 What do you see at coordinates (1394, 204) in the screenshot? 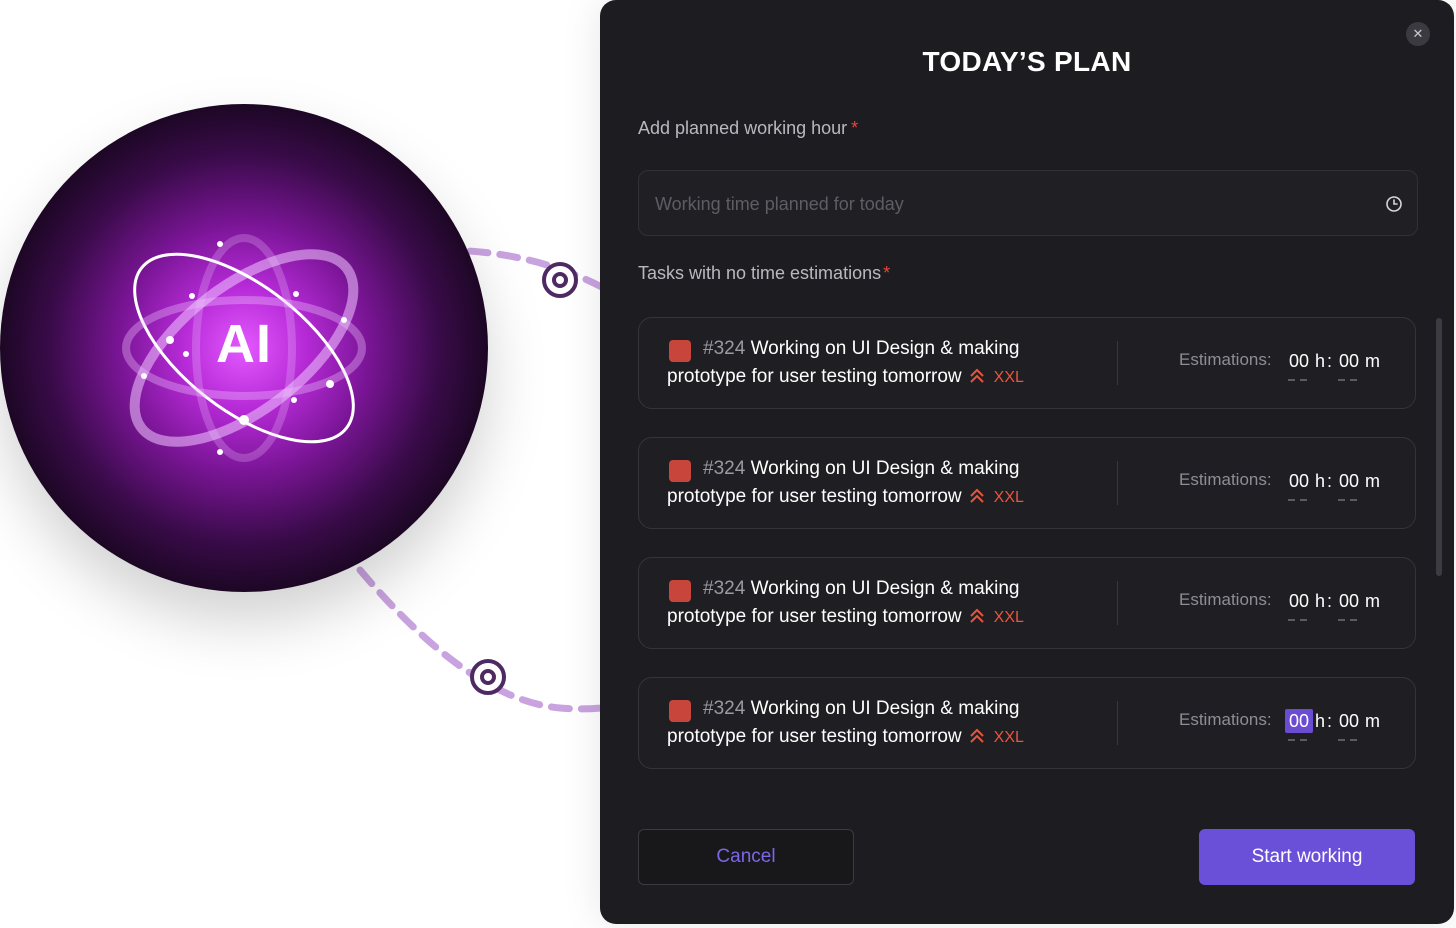
I see `clock-icon` at bounding box center [1394, 204].